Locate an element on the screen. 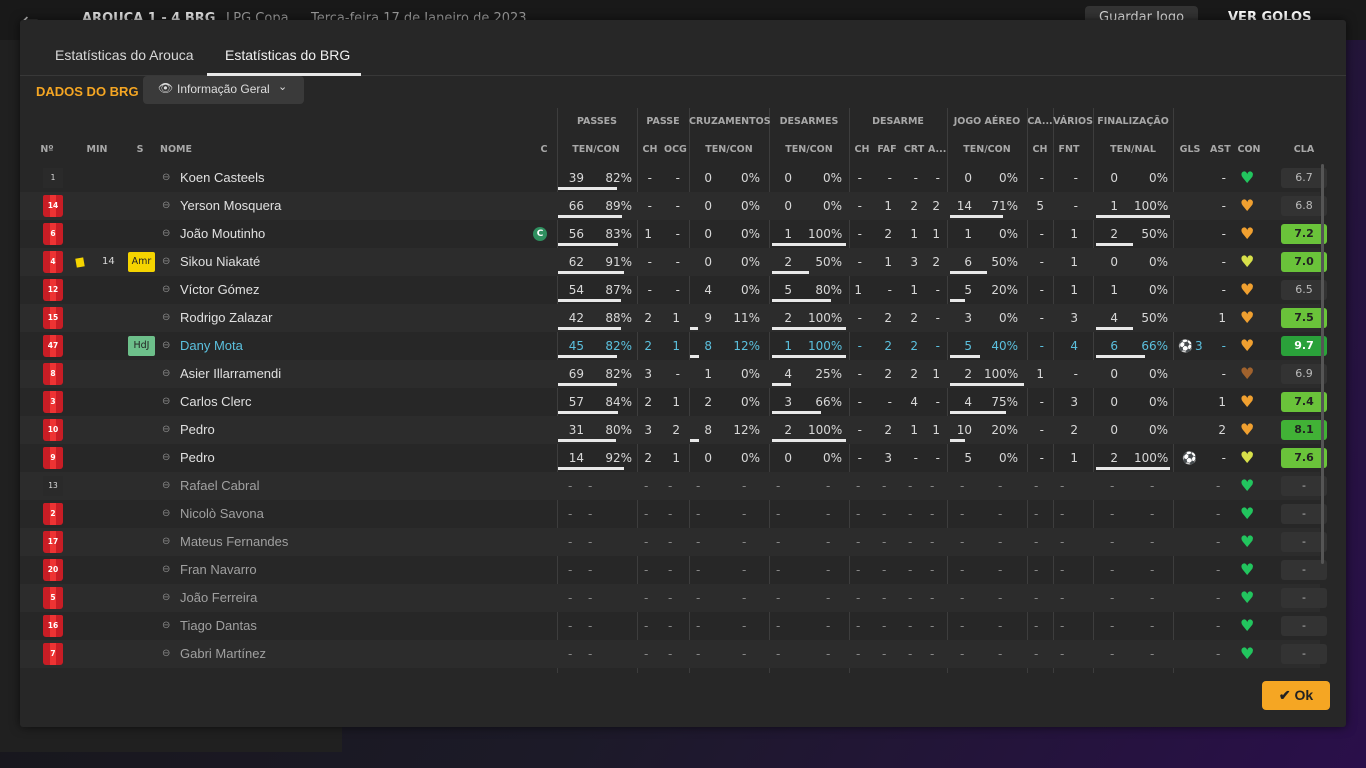 The image size is (1366, 768). column-header: MIN is located at coordinates (97, 149).